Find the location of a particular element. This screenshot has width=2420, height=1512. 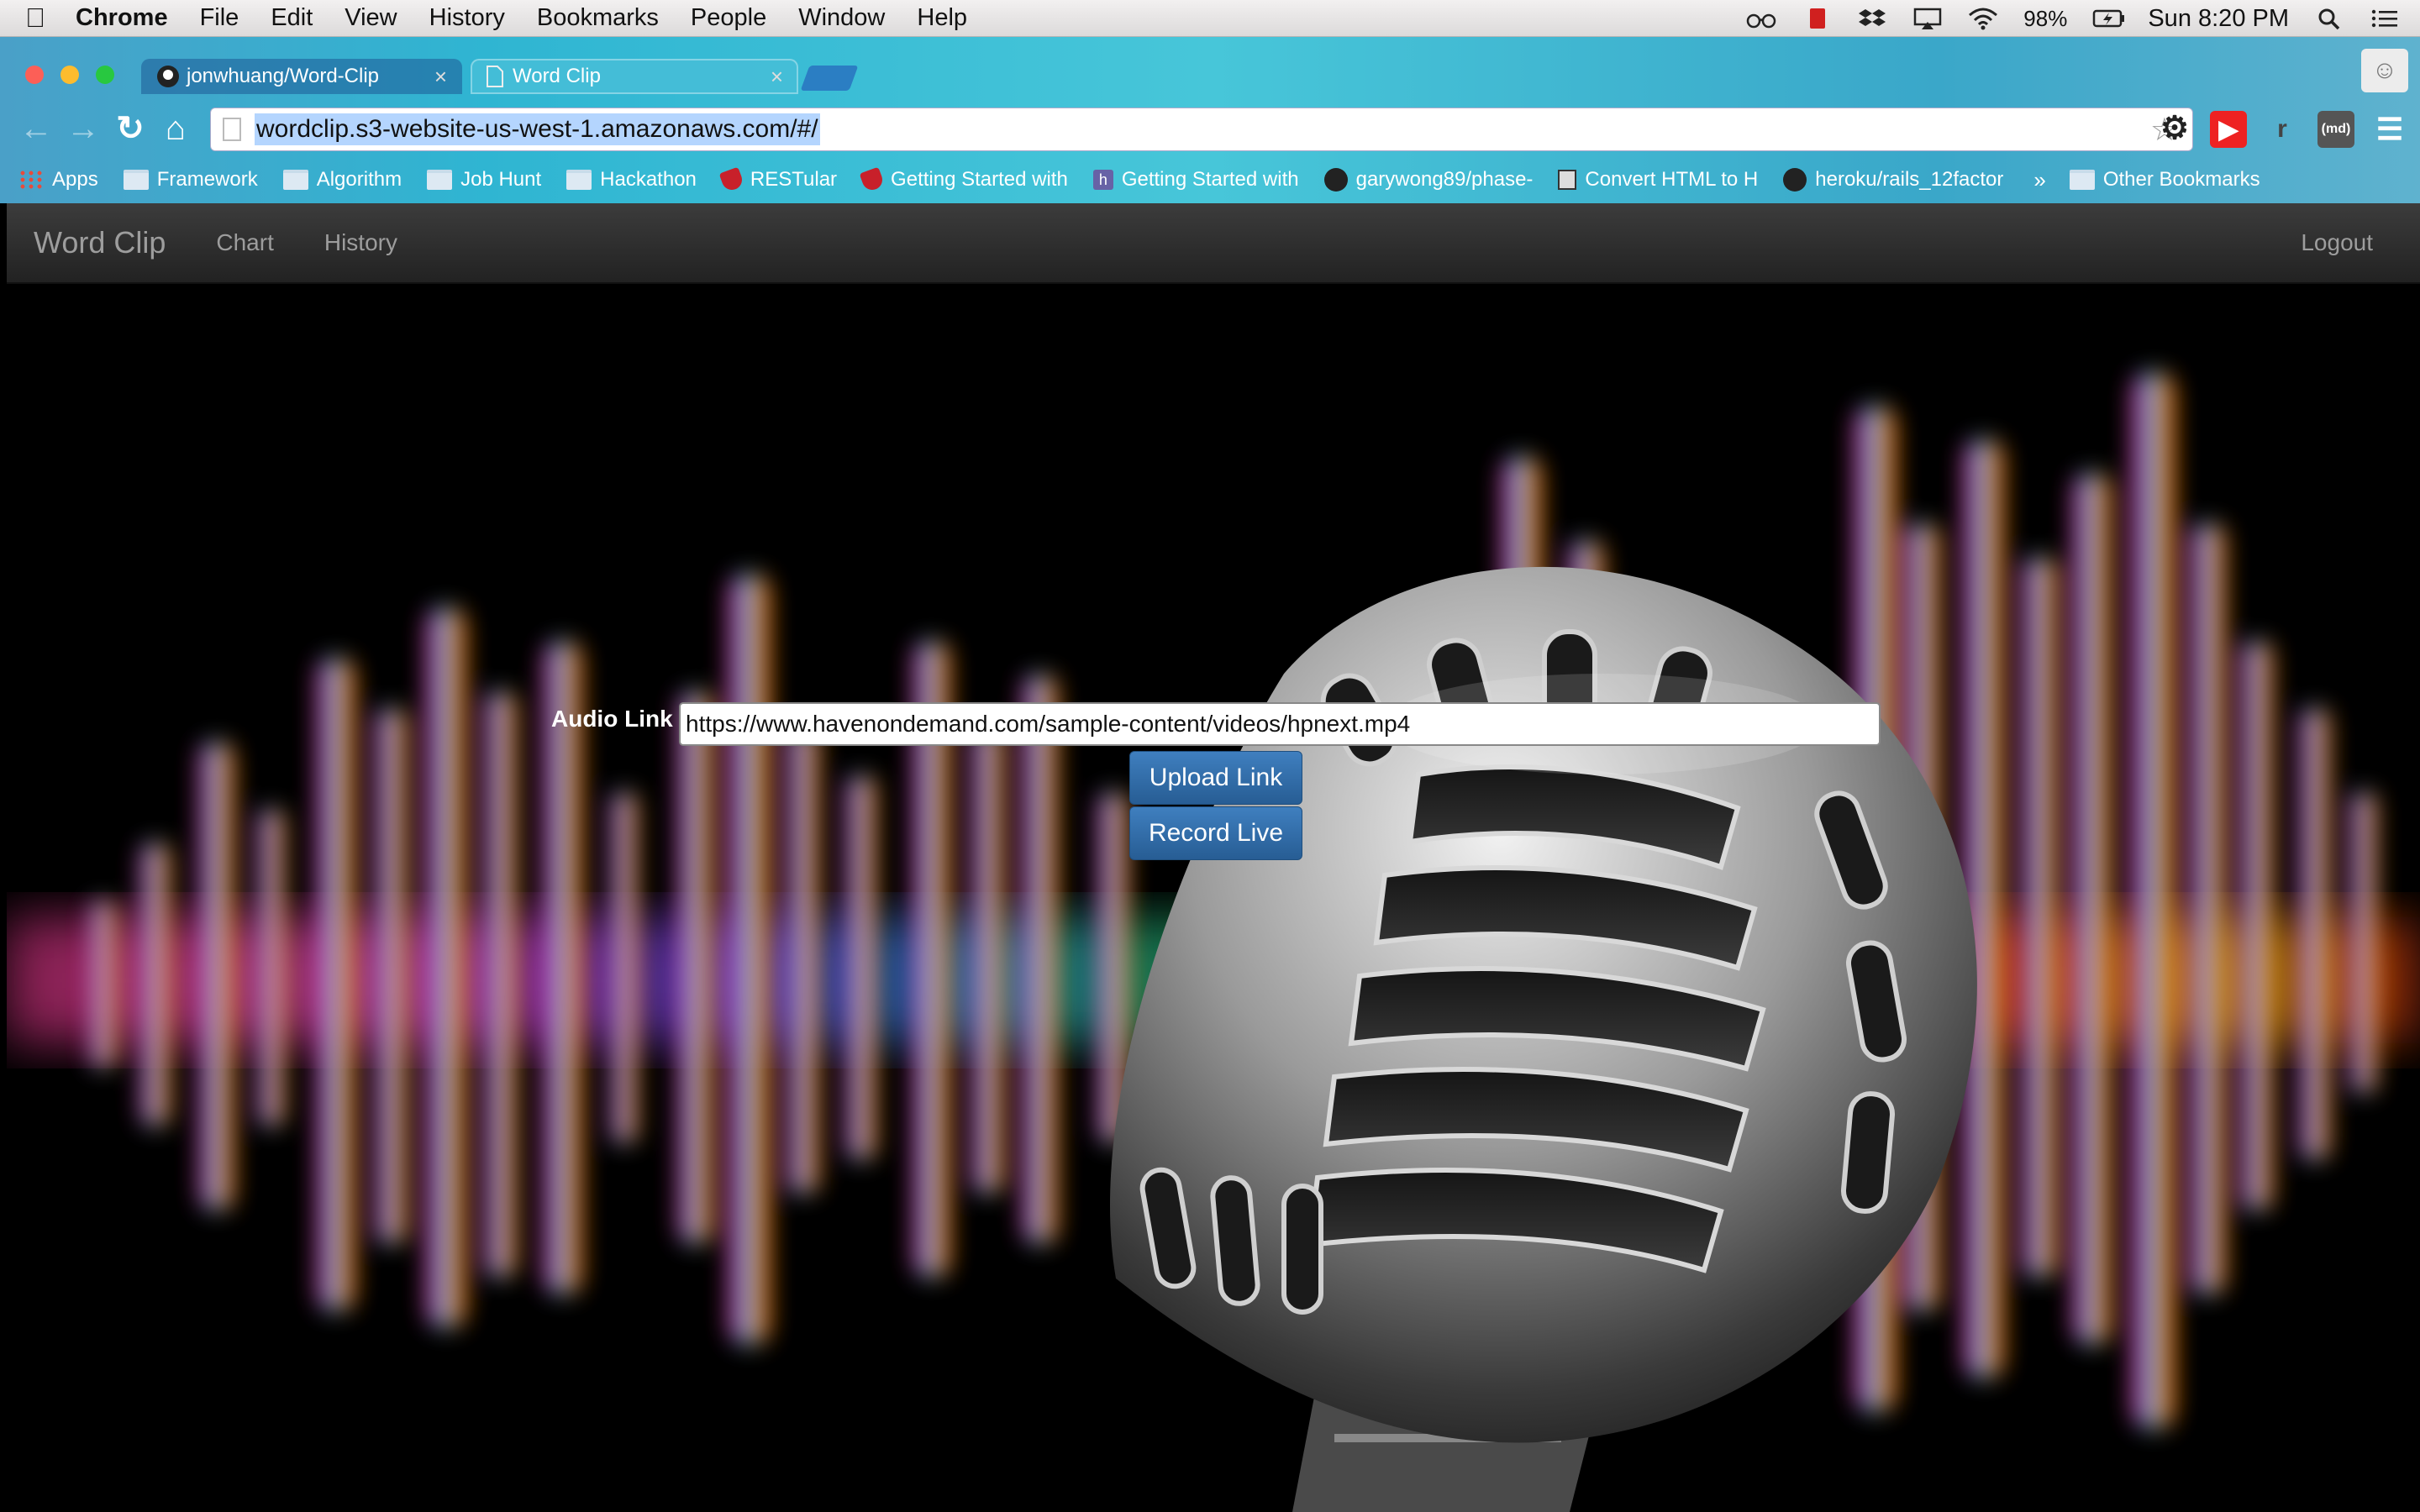

airplay-icon is located at coordinates (1927, 18).